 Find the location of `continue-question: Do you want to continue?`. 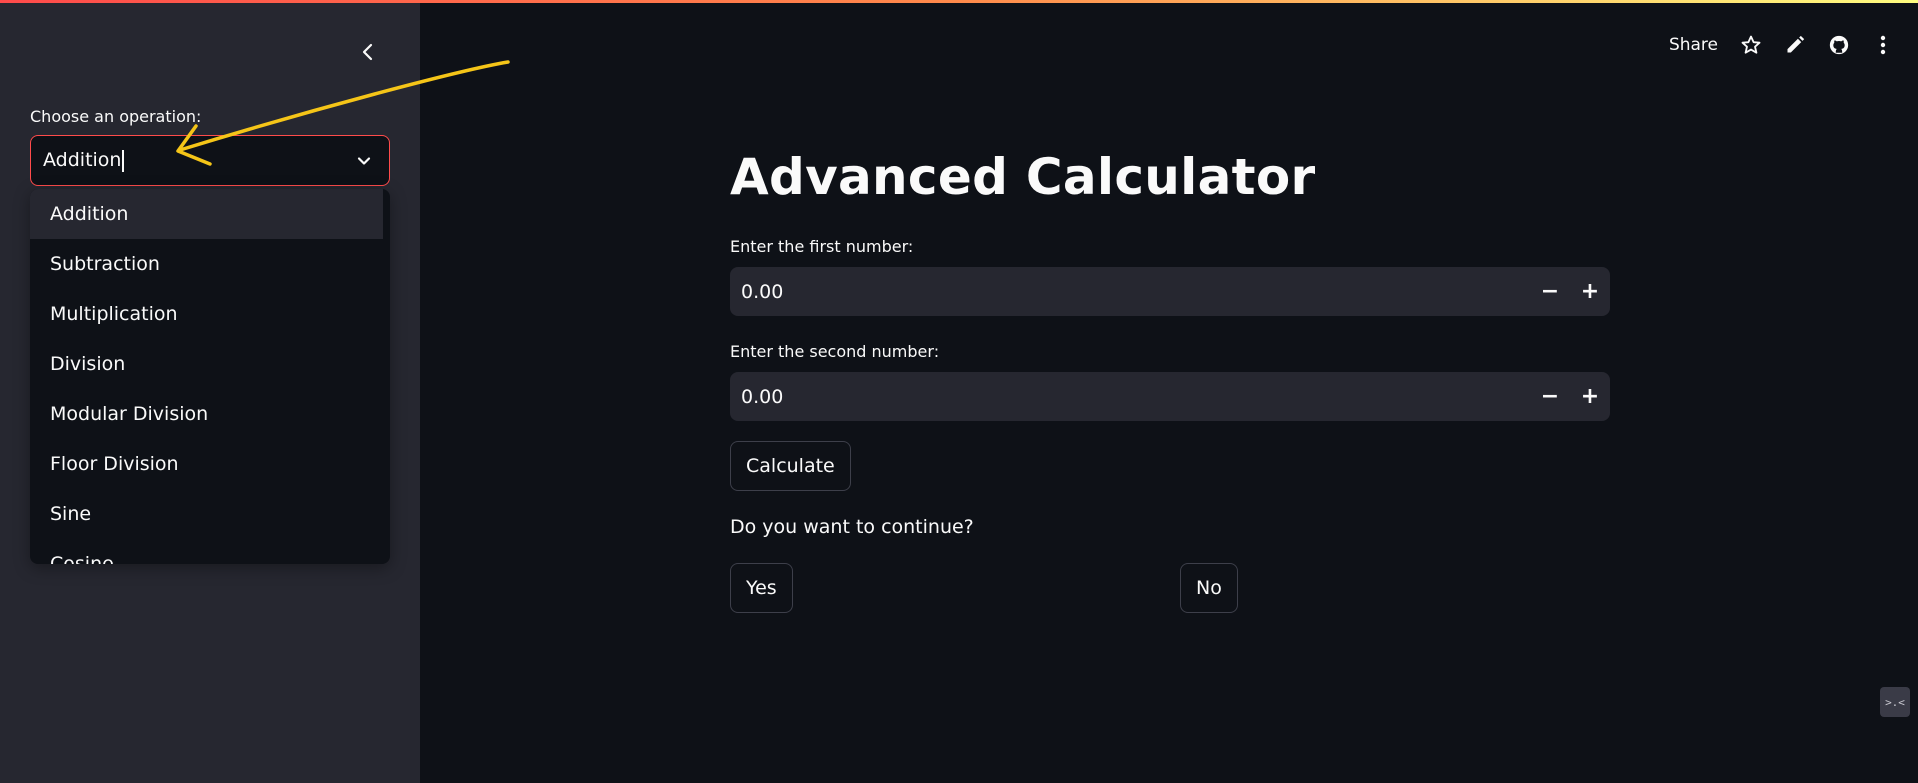

continue-question: Do you want to continue? is located at coordinates (852, 527).